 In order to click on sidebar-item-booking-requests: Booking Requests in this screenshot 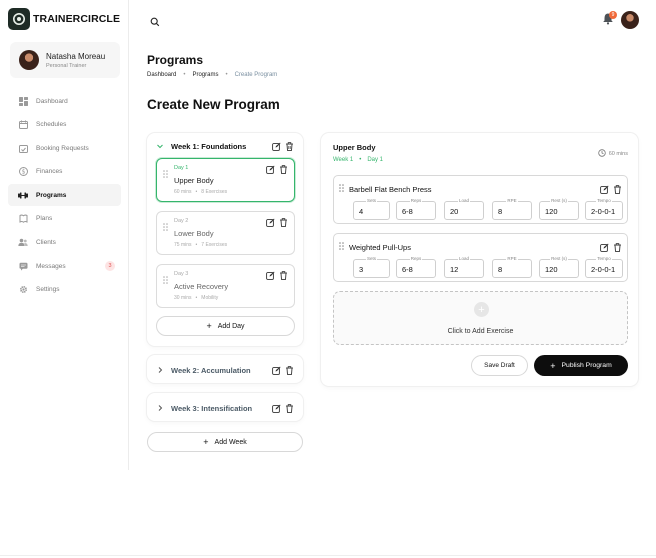, I will do `click(64, 148)`.